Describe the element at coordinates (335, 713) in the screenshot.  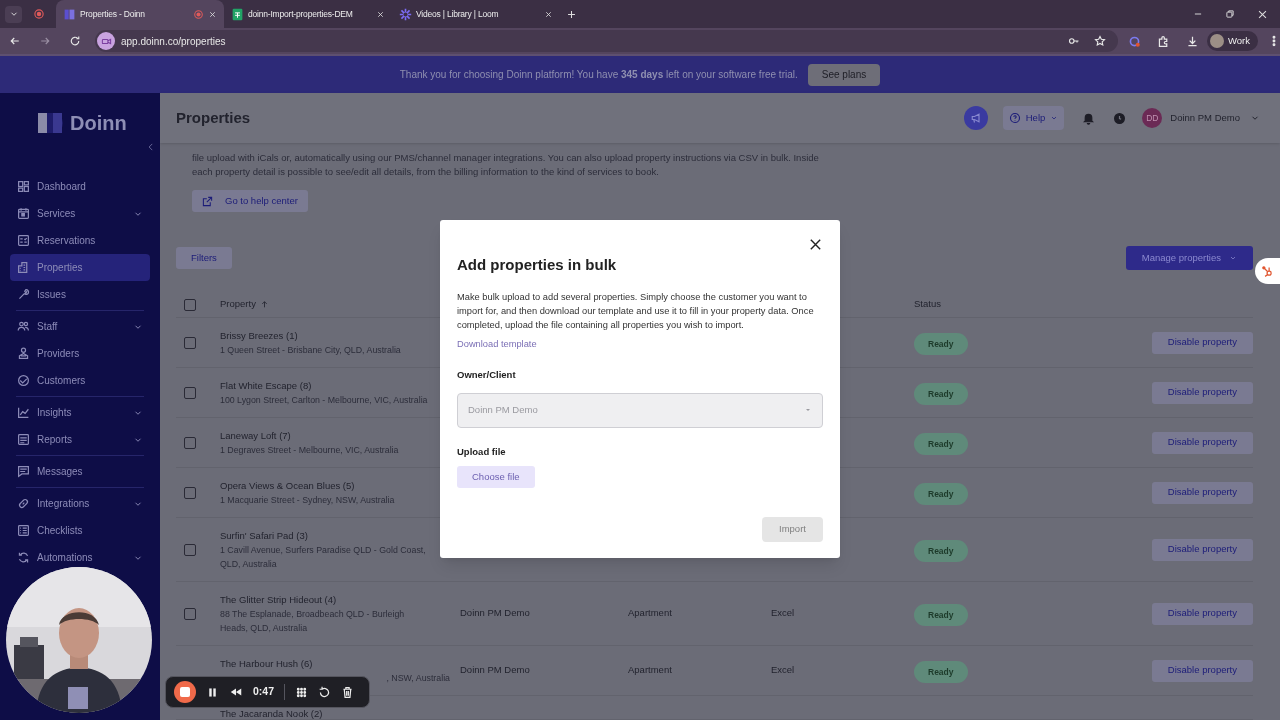
I see `property-name: The Jacaranda Nook (2)` at that location.